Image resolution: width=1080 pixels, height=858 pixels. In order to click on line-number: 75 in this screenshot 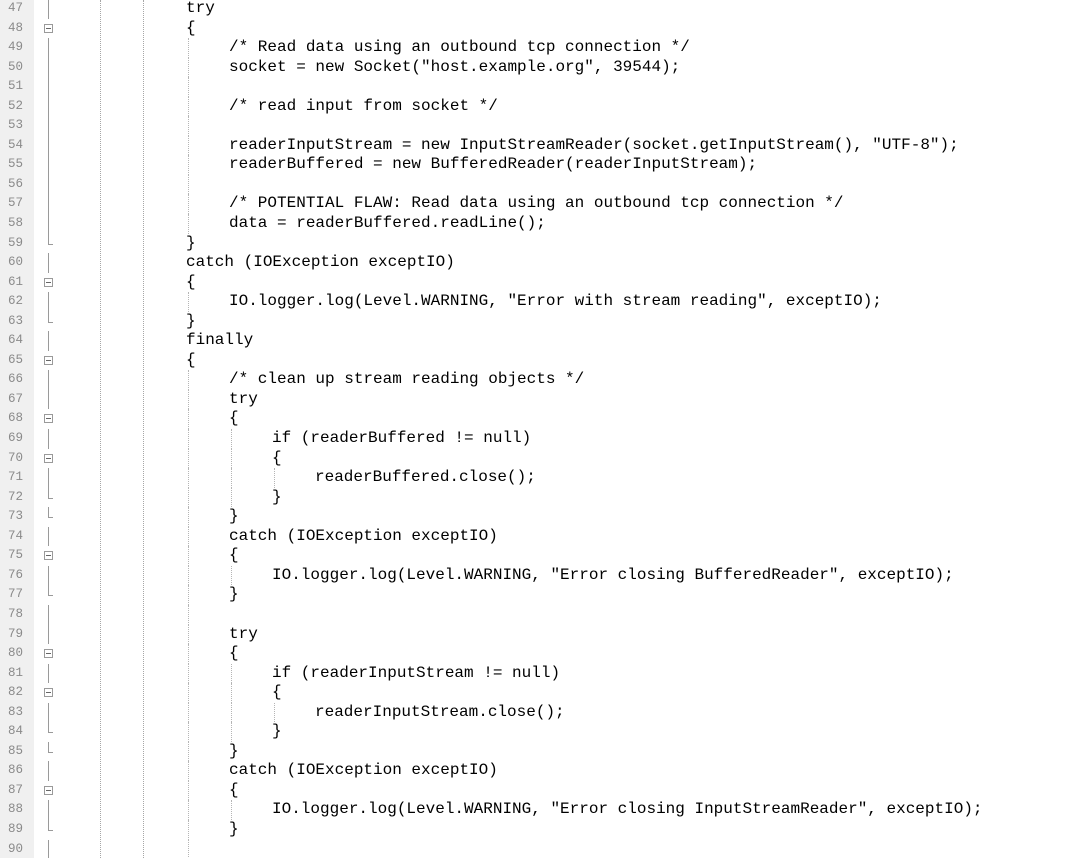, I will do `click(16, 555)`.